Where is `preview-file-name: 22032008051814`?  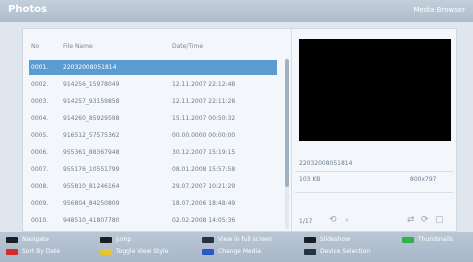
preview-file-name: 22032008051814 is located at coordinates (326, 163).